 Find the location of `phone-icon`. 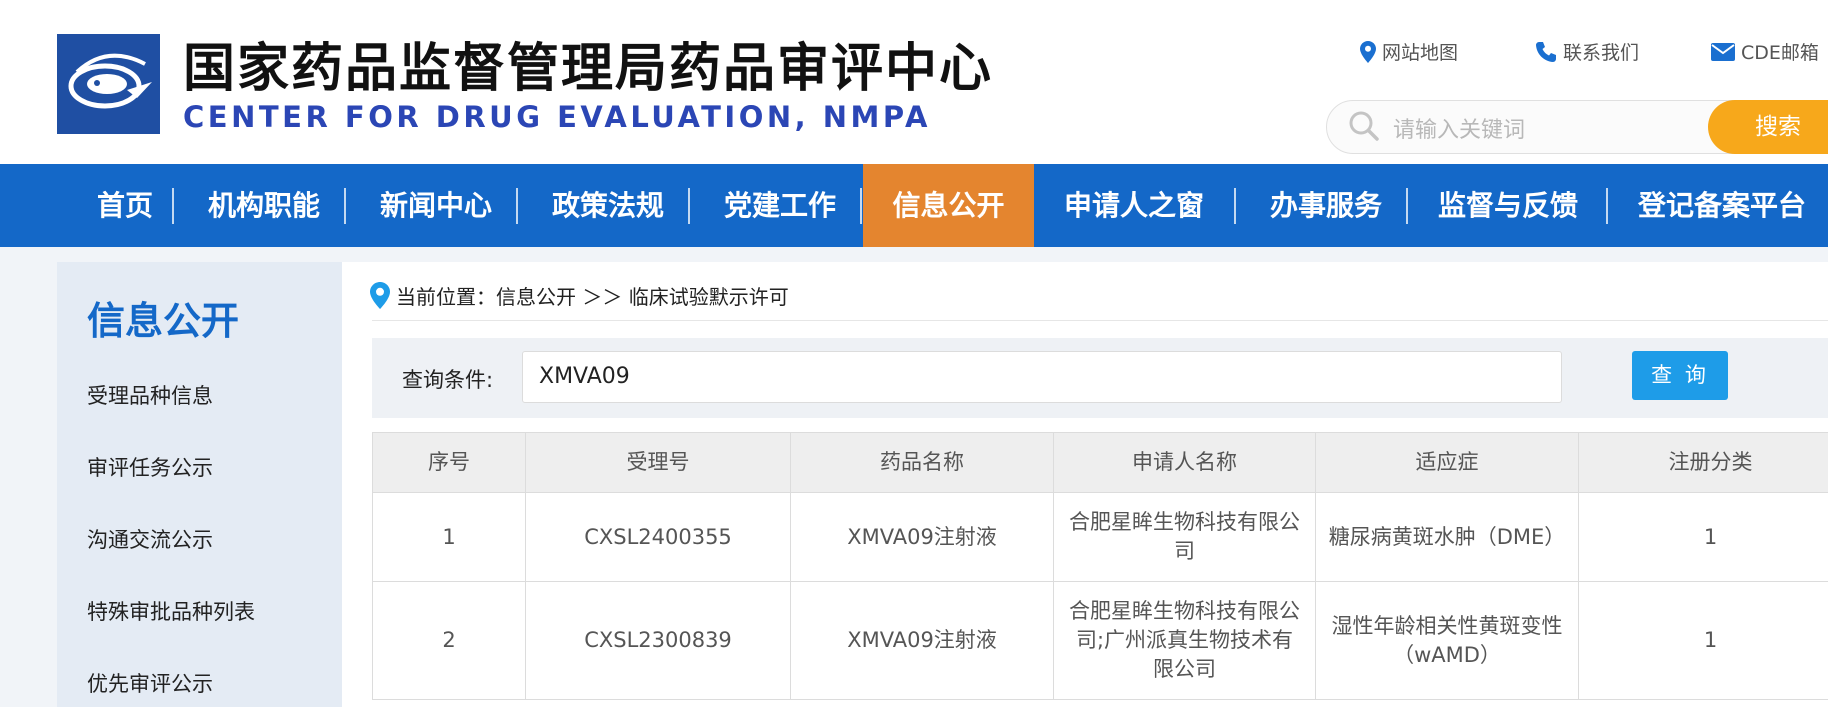

phone-icon is located at coordinates (1546, 51).